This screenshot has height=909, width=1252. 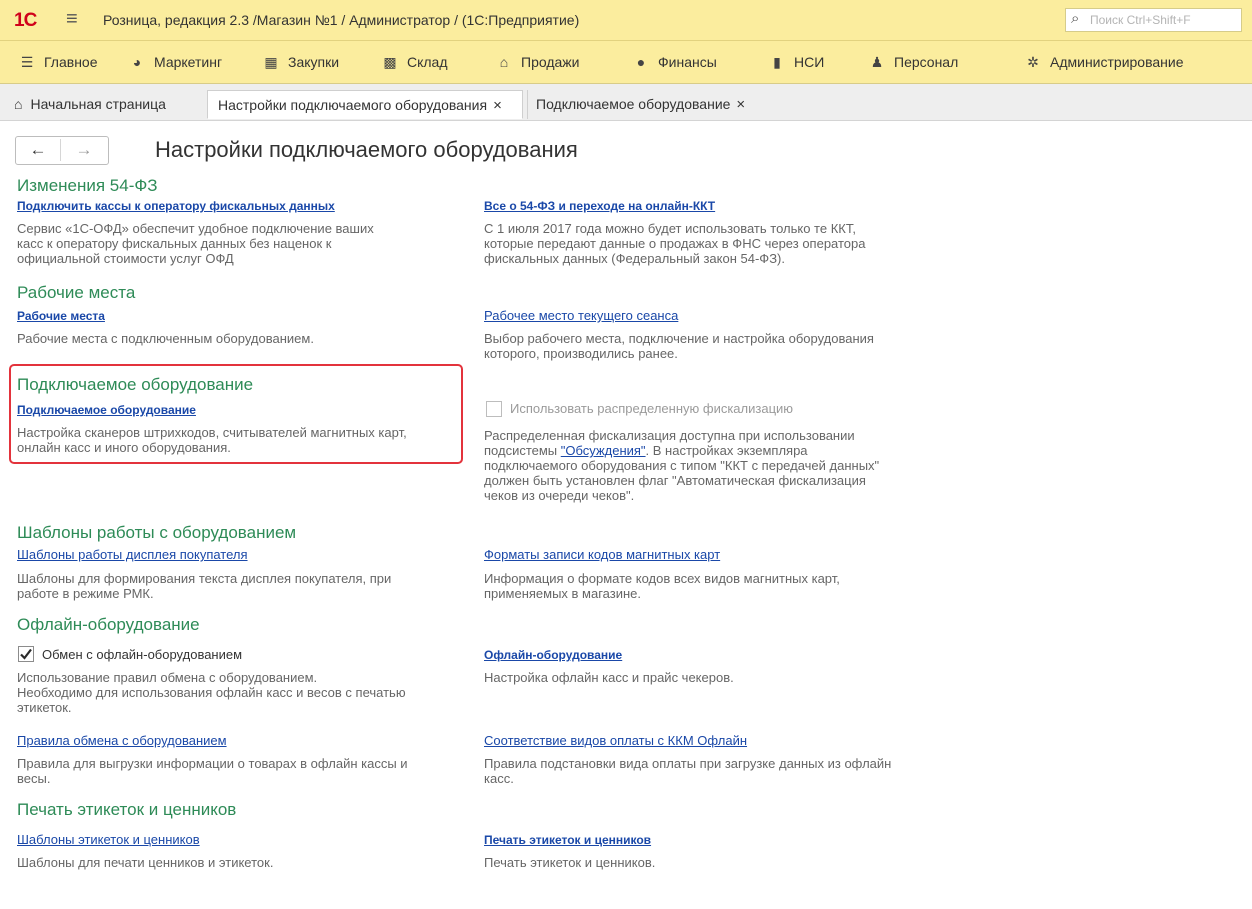 What do you see at coordinates (390, 62) in the screenshot?
I see `warehouse-icon: ▩` at bounding box center [390, 62].